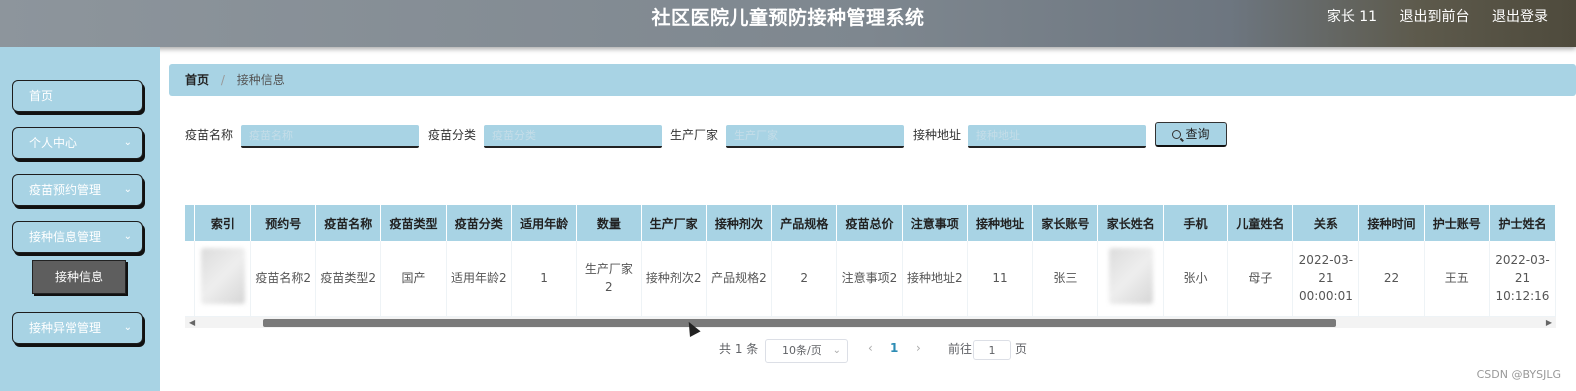 This screenshot has height=391, width=1576. Describe the element at coordinates (1326, 223) in the screenshot. I see `table-header-cell: 关系` at that location.